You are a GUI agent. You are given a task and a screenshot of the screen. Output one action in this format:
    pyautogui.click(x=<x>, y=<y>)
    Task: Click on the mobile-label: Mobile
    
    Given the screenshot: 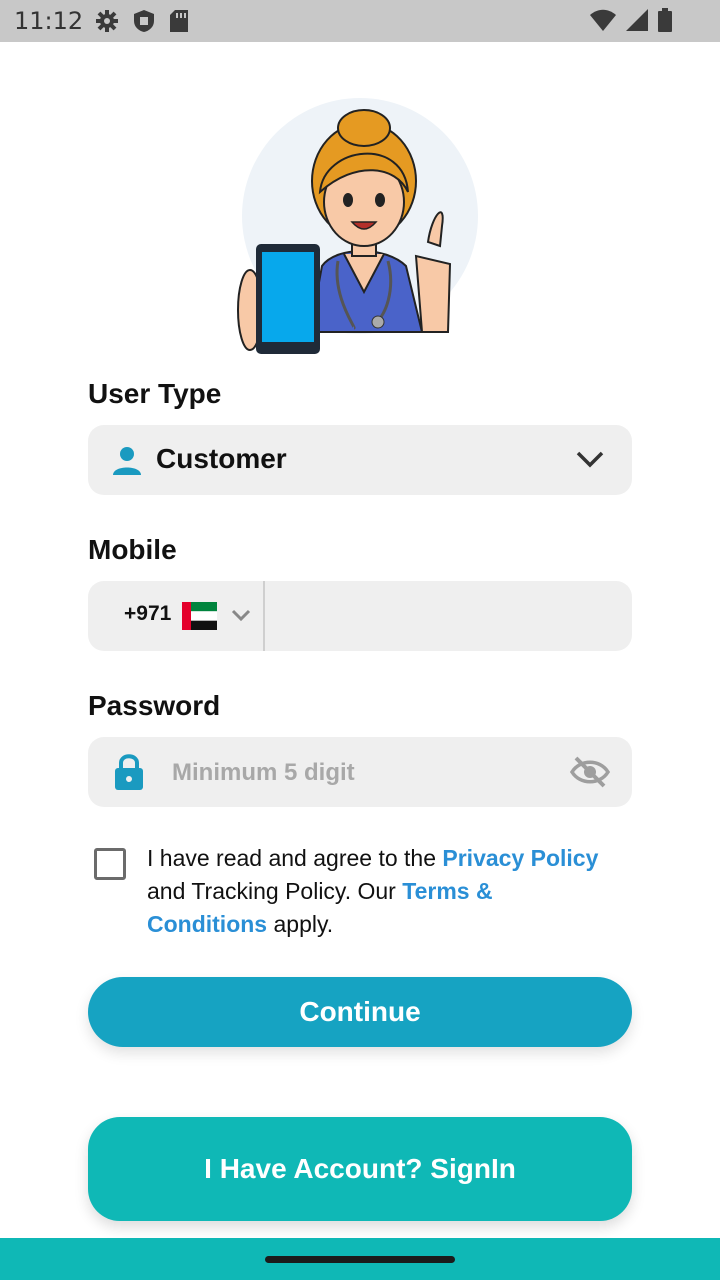 What is the action you would take?
    pyautogui.click(x=132, y=549)
    